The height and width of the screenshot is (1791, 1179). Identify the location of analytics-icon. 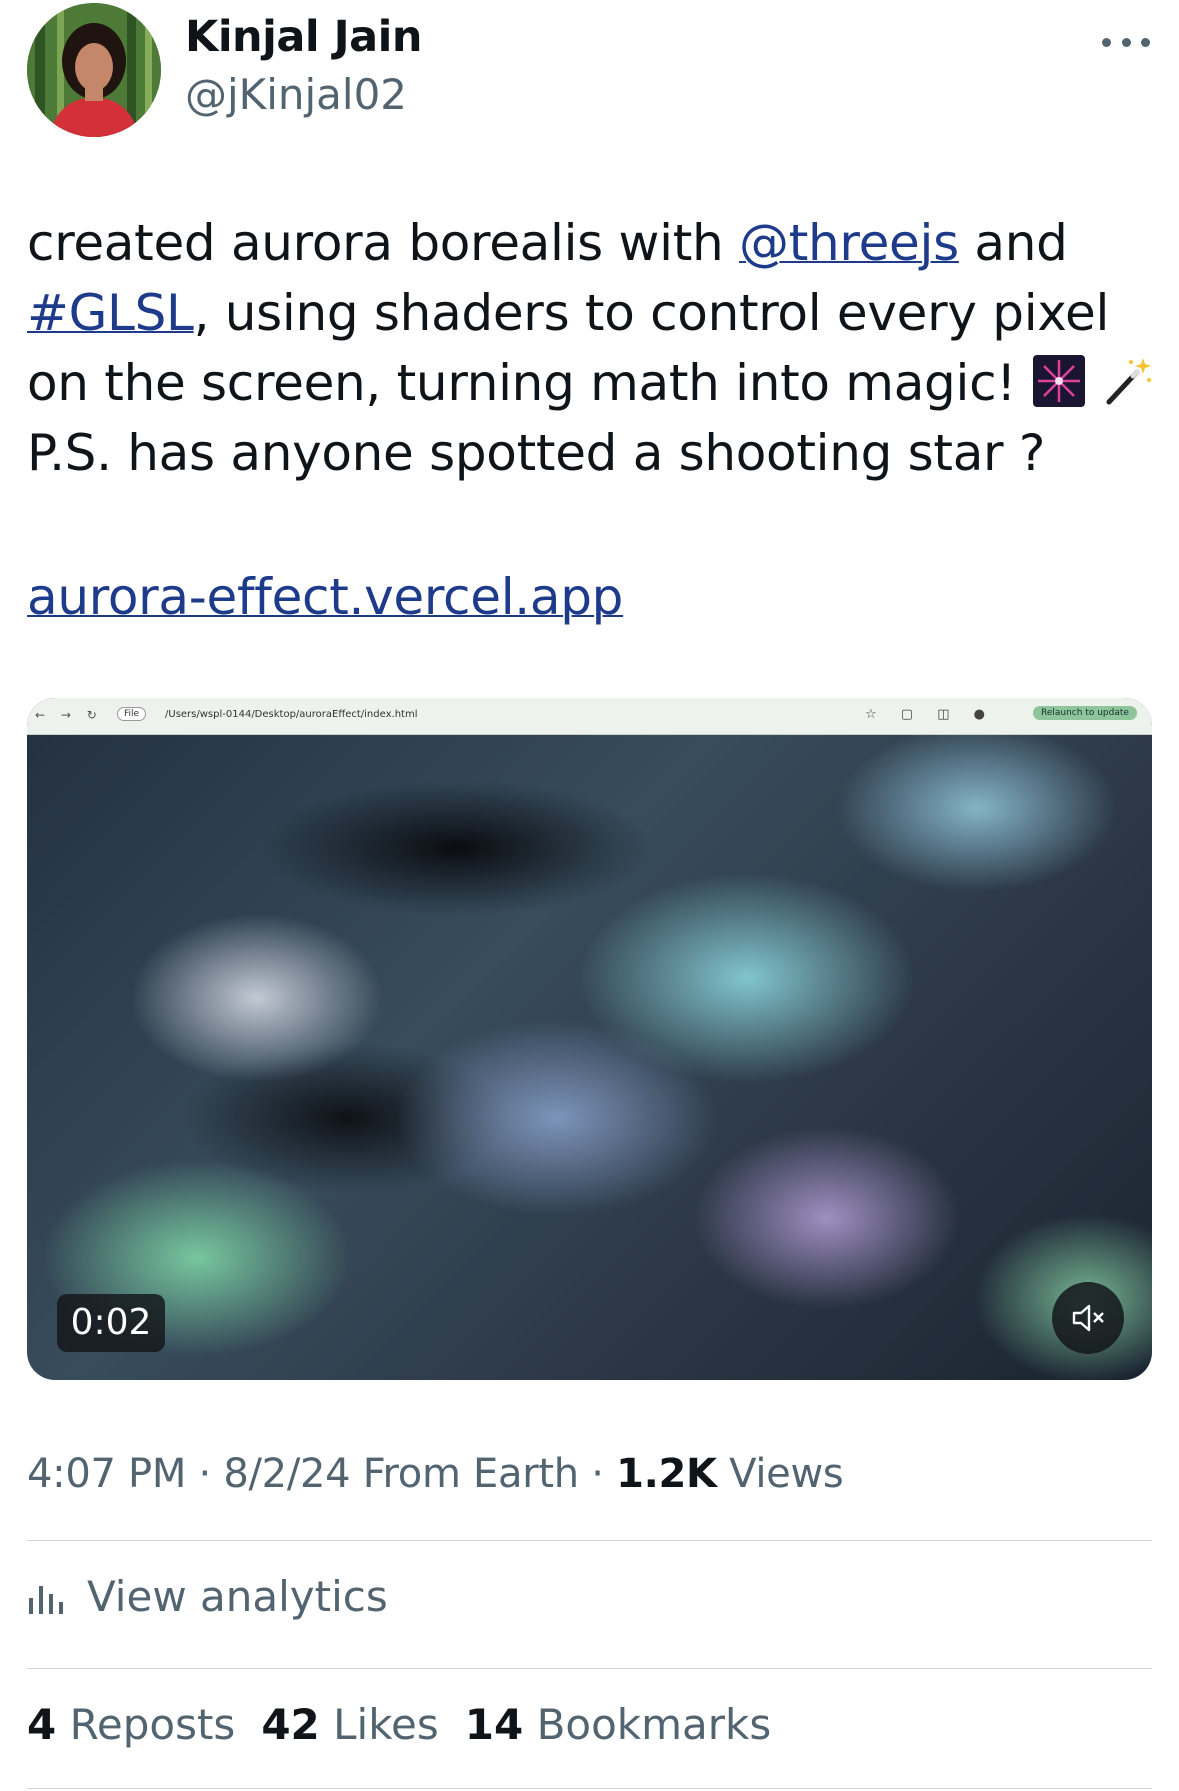
(46, 1599).